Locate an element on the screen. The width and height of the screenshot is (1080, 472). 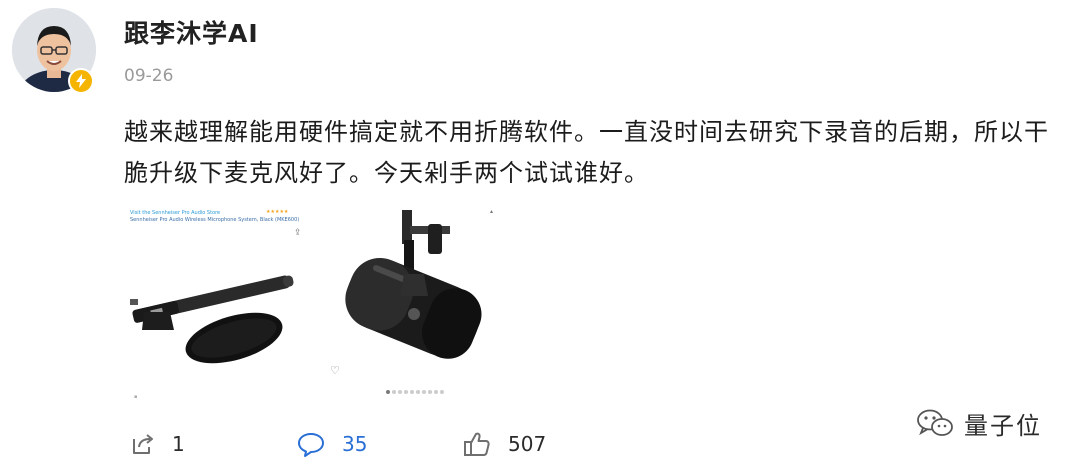
watermark: 量子位 is located at coordinates (979, 423).